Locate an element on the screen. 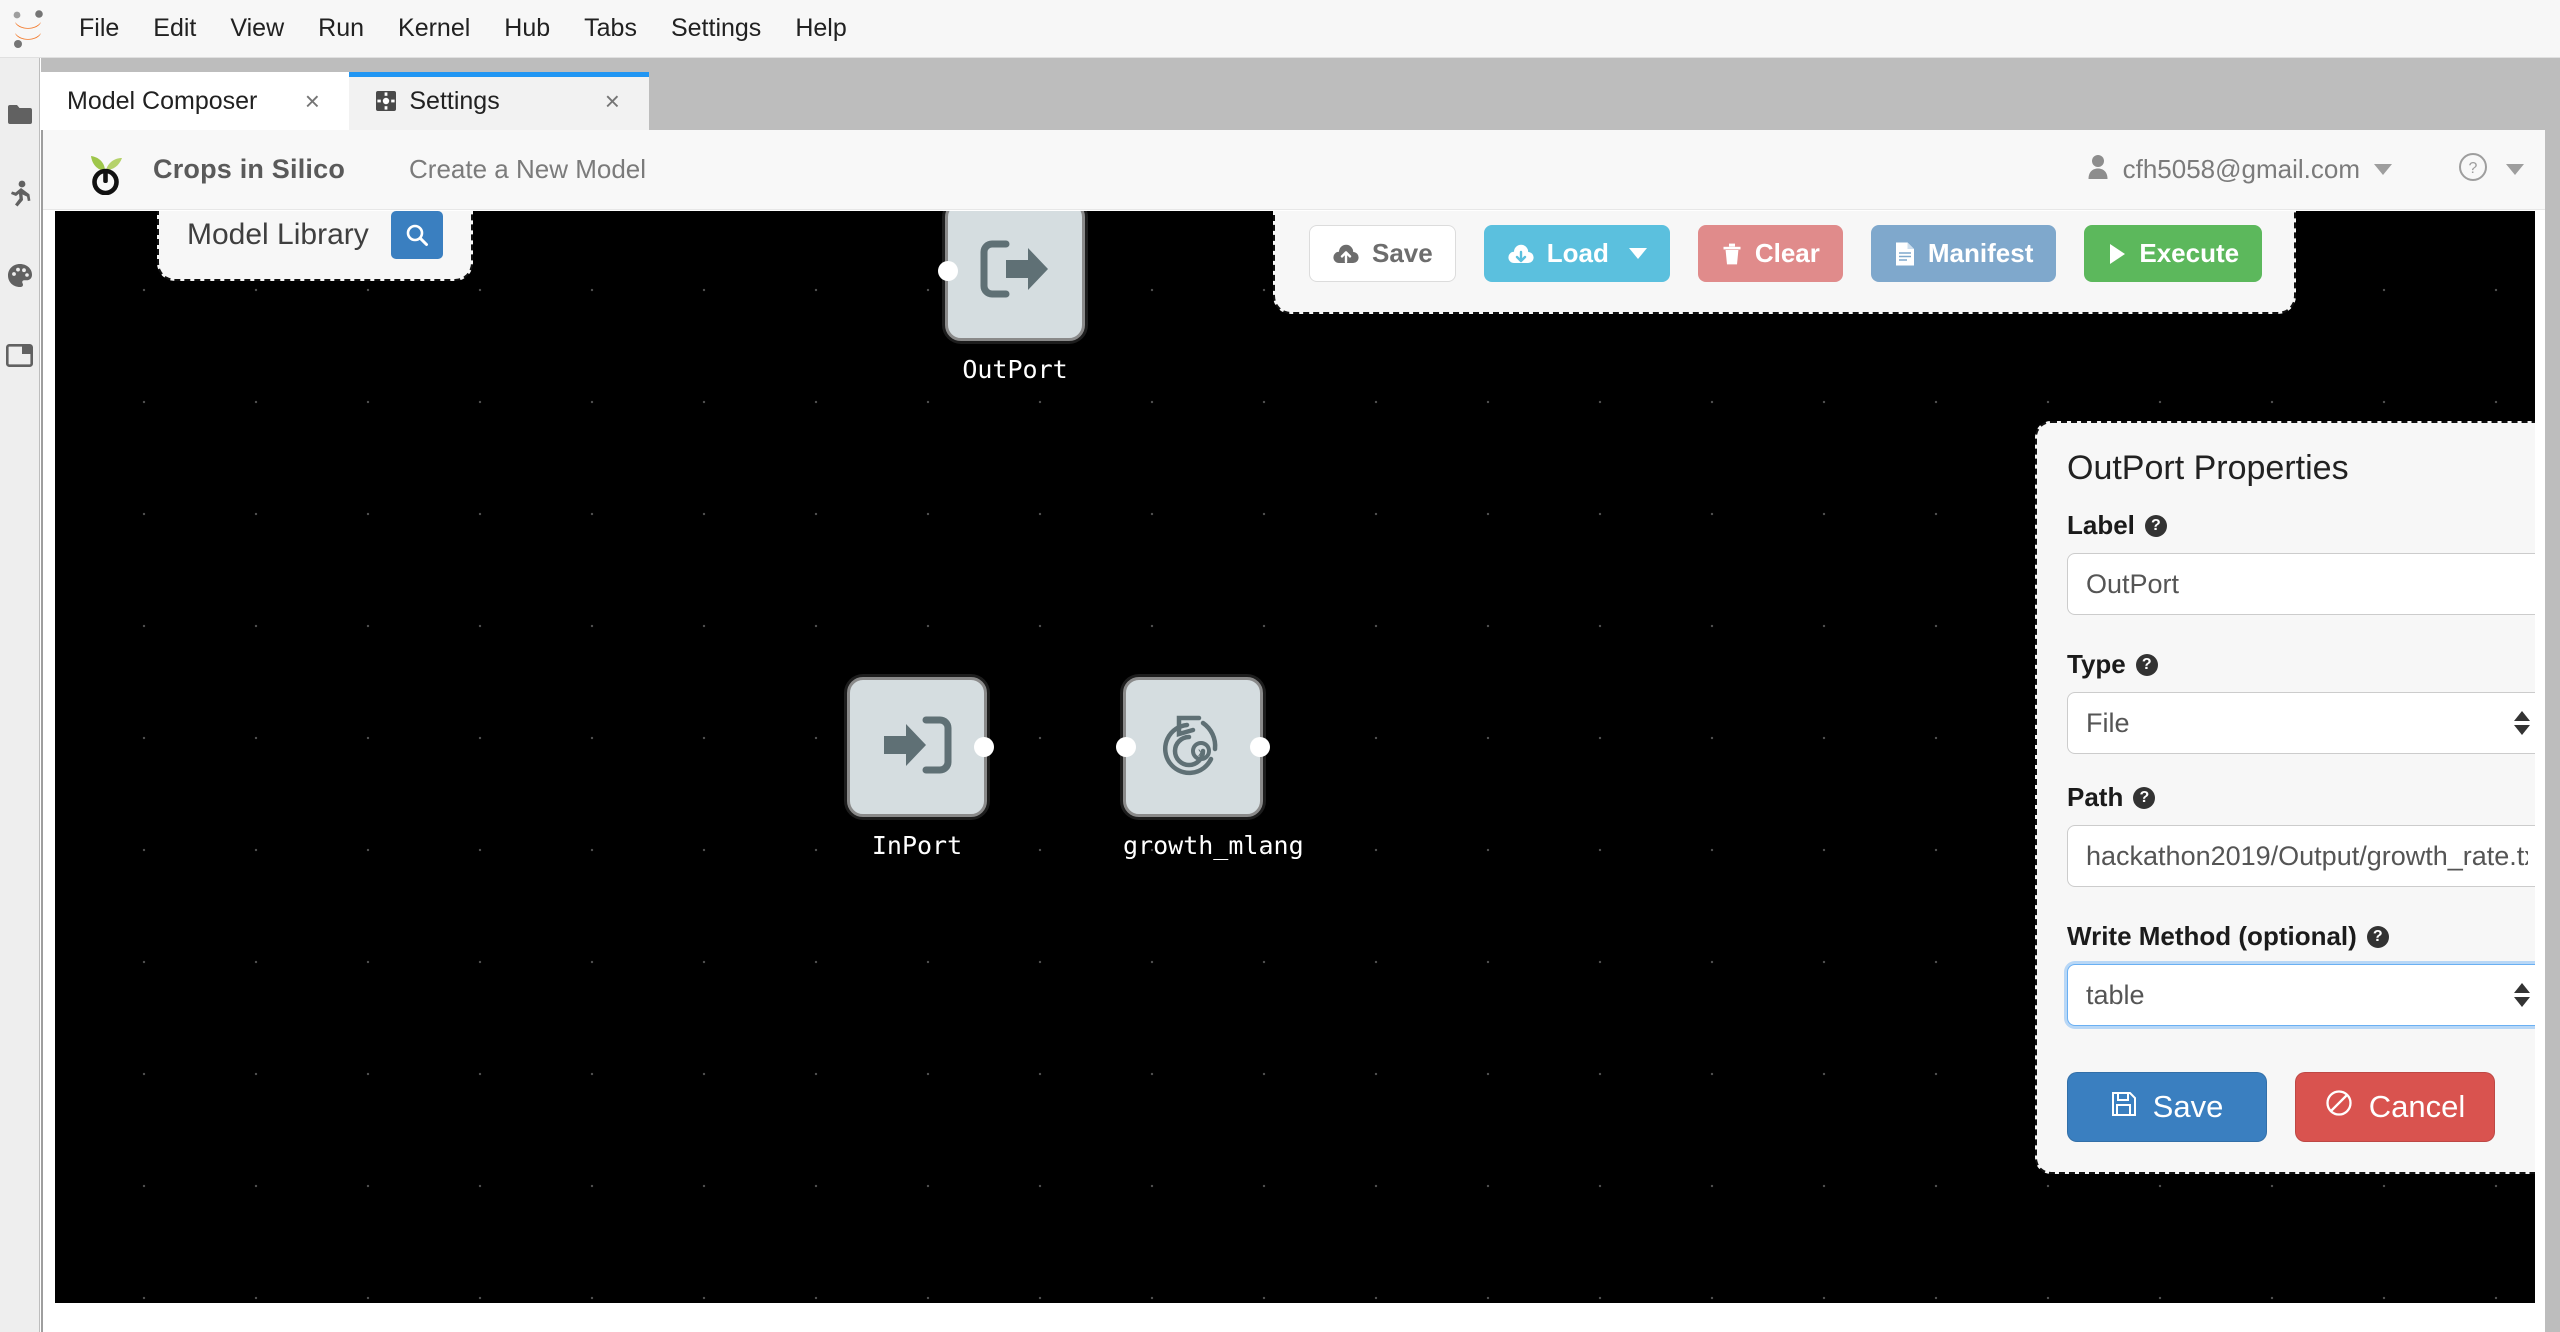 Image resolution: width=2560 pixels, height=1332 pixels. outport-arrow-icon is located at coordinates (1015, 271).